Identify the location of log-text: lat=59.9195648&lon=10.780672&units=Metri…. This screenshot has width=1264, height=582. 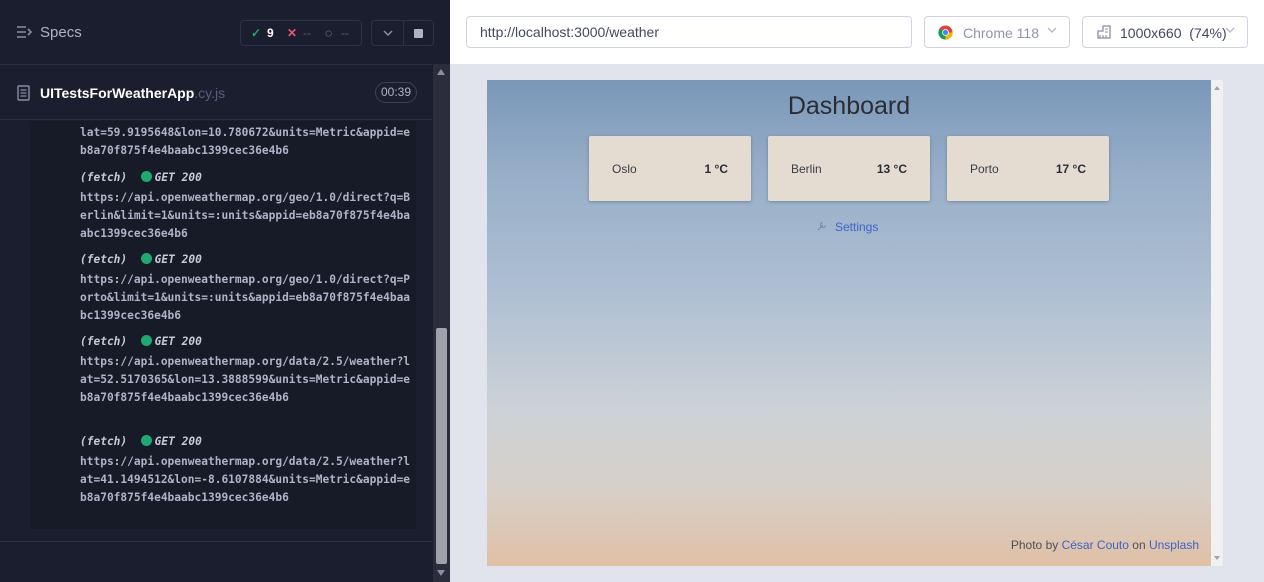
(248, 142).